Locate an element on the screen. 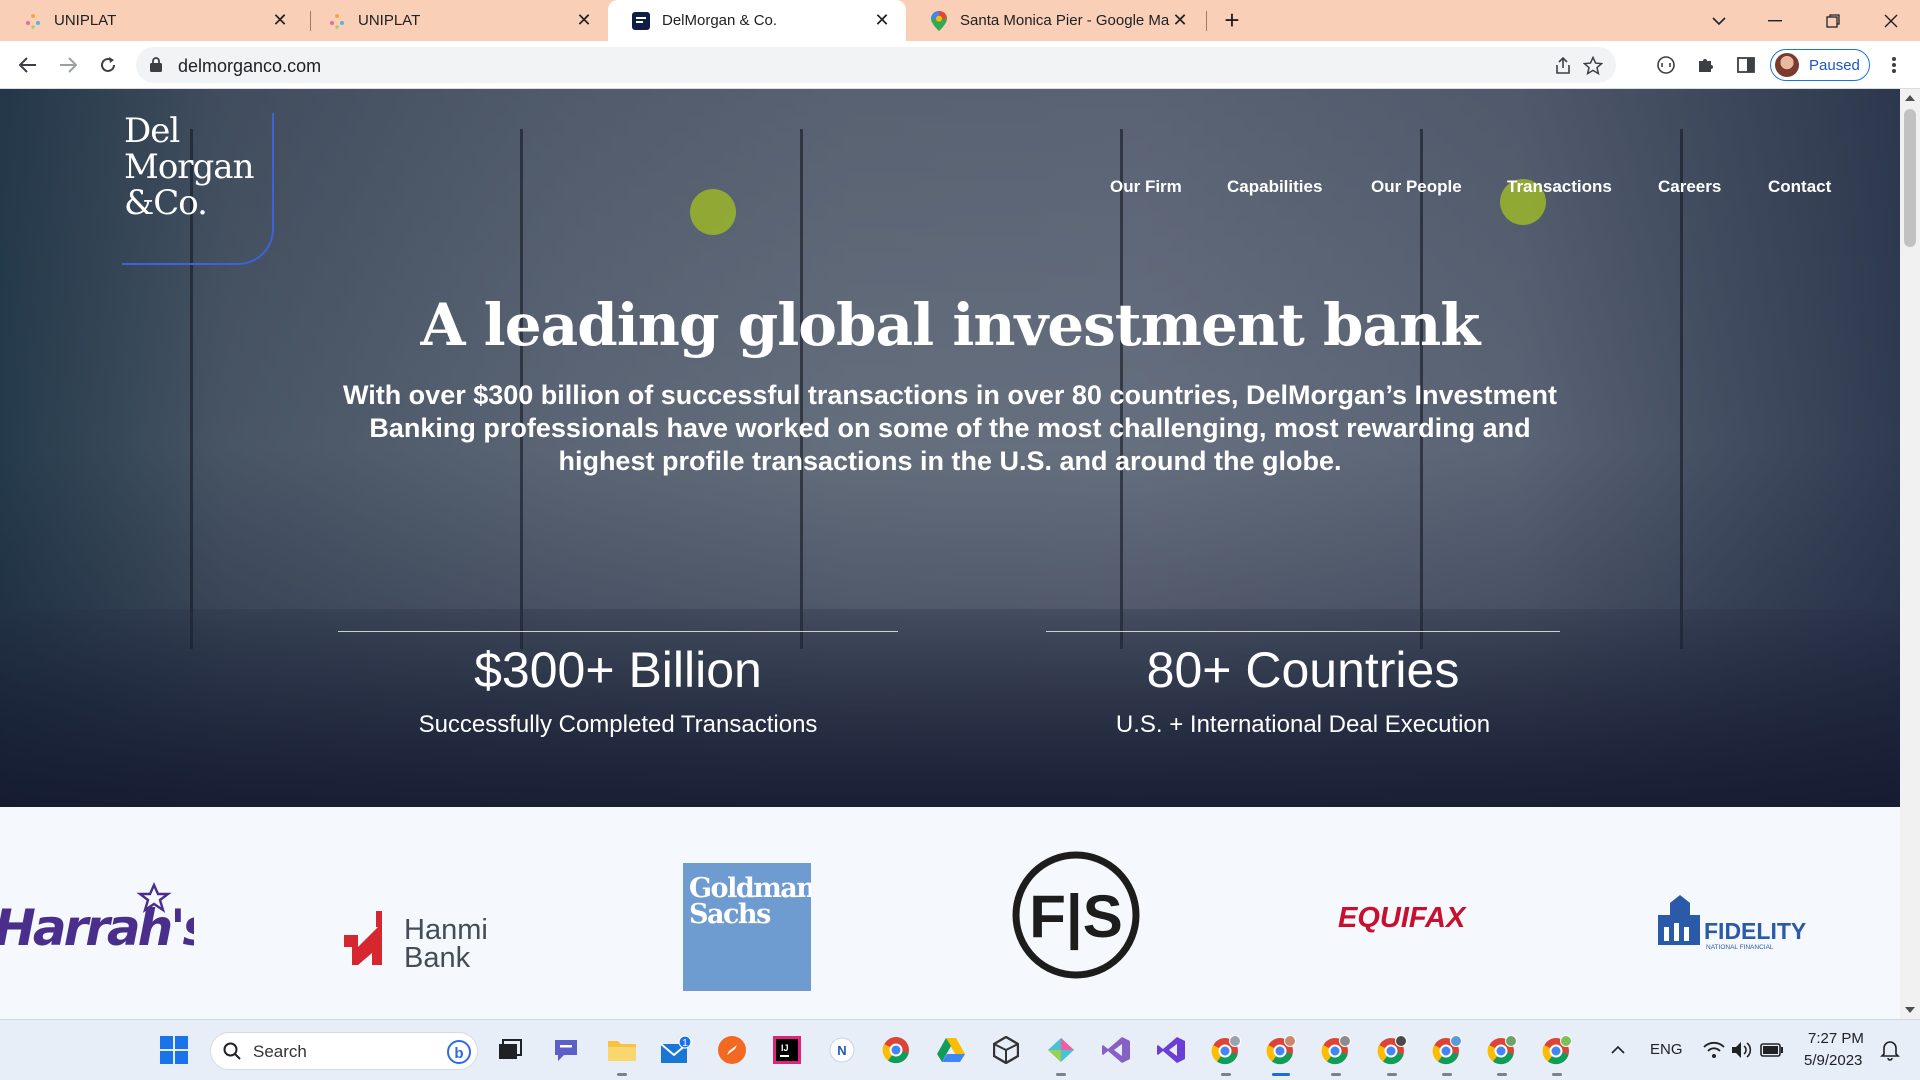 This screenshot has width=1920, height=1080. browser-tab-uniplat-1: UNIPLAT ✕ is located at coordinates (152, 20).